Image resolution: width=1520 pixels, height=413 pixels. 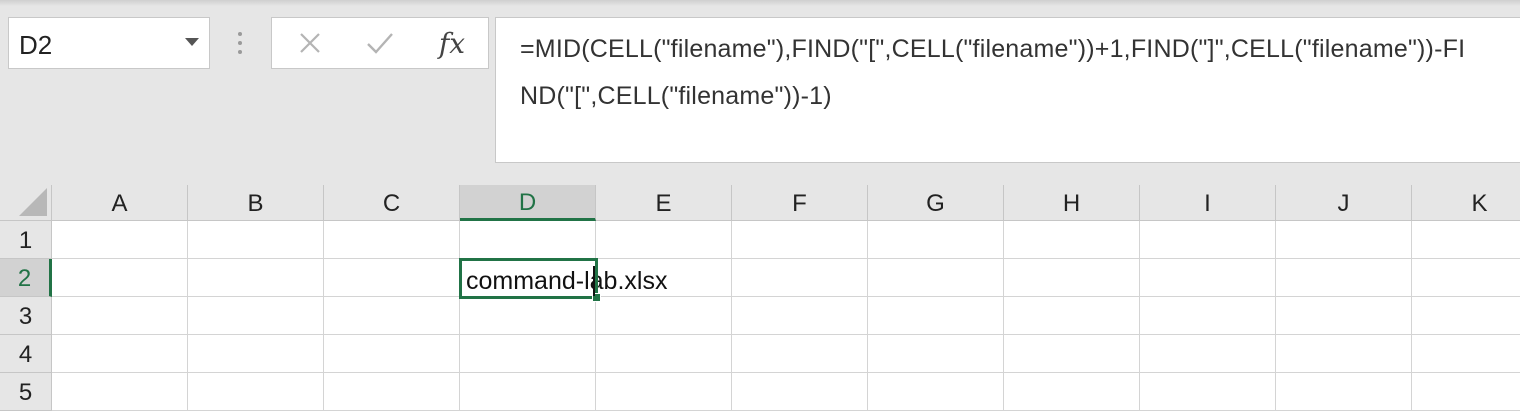 What do you see at coordinates (1466, 203) in the screenshot?
I see `column-header-k: K` at bounding box center [1466, 203].